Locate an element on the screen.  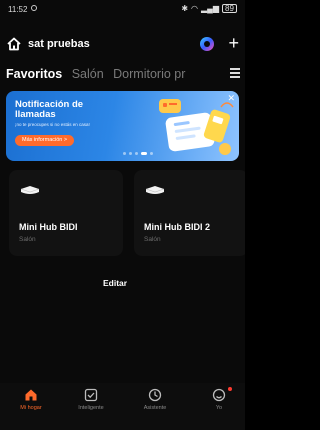
notification-icon is located at coordinates (34, 8).